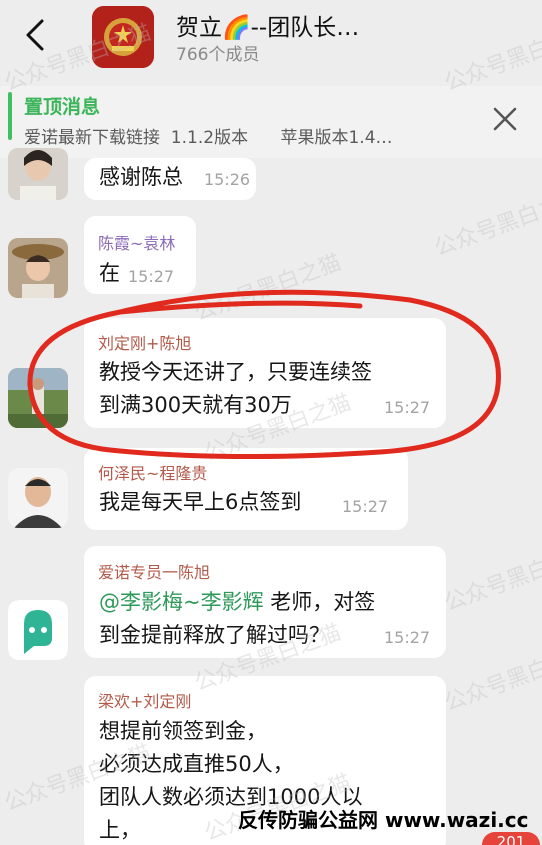  Describe the element at coordinates (227, 179) in the screenshot. I see `message-time: 15:26` at that location.